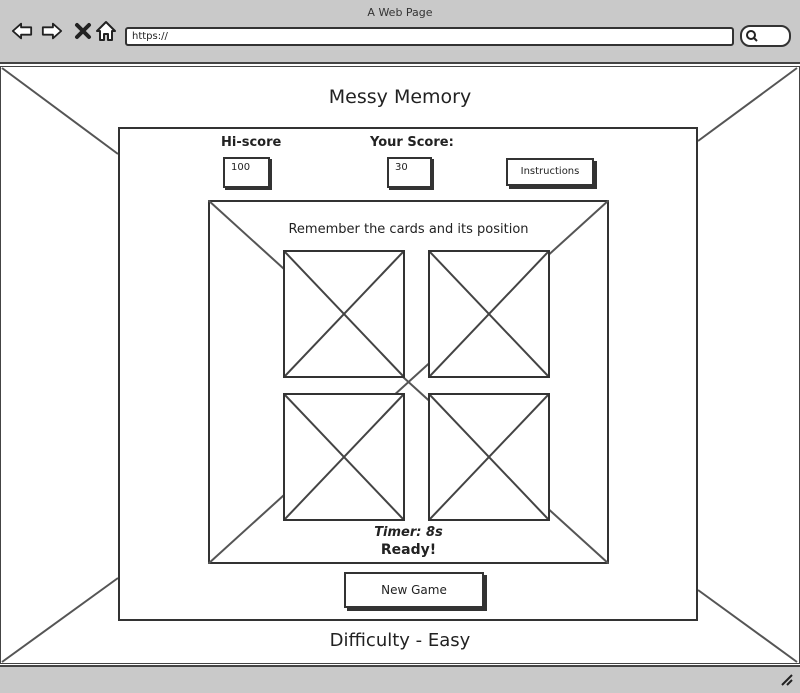 This screenshot has height=693, width=800. What do you see at coordinates (401, 167) in the screenshot?
I see `score-value: 30` at bounding box center [401, 167].